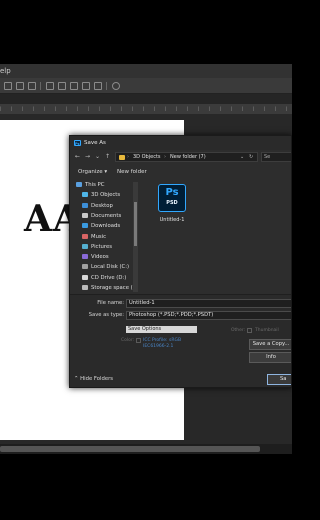  Describe the element at coordinates (180, 143) in the screenshot. I see `dialog-titlebar: Save As` at that location.